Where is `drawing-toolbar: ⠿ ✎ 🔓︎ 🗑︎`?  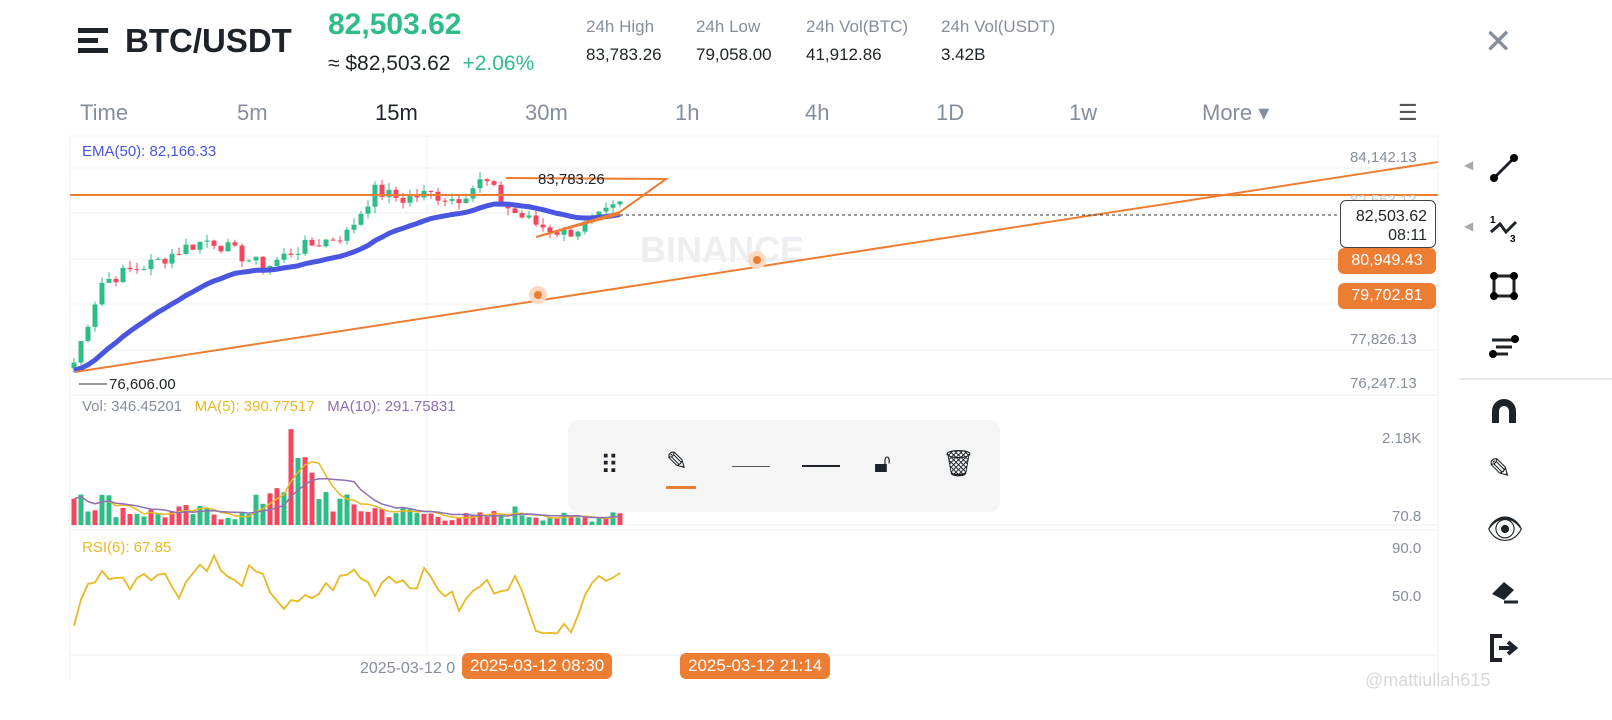 drawing-toolbar: ⠿ ✎ 🔓︎ 🗑︎ is located at coordinates (784, 466).